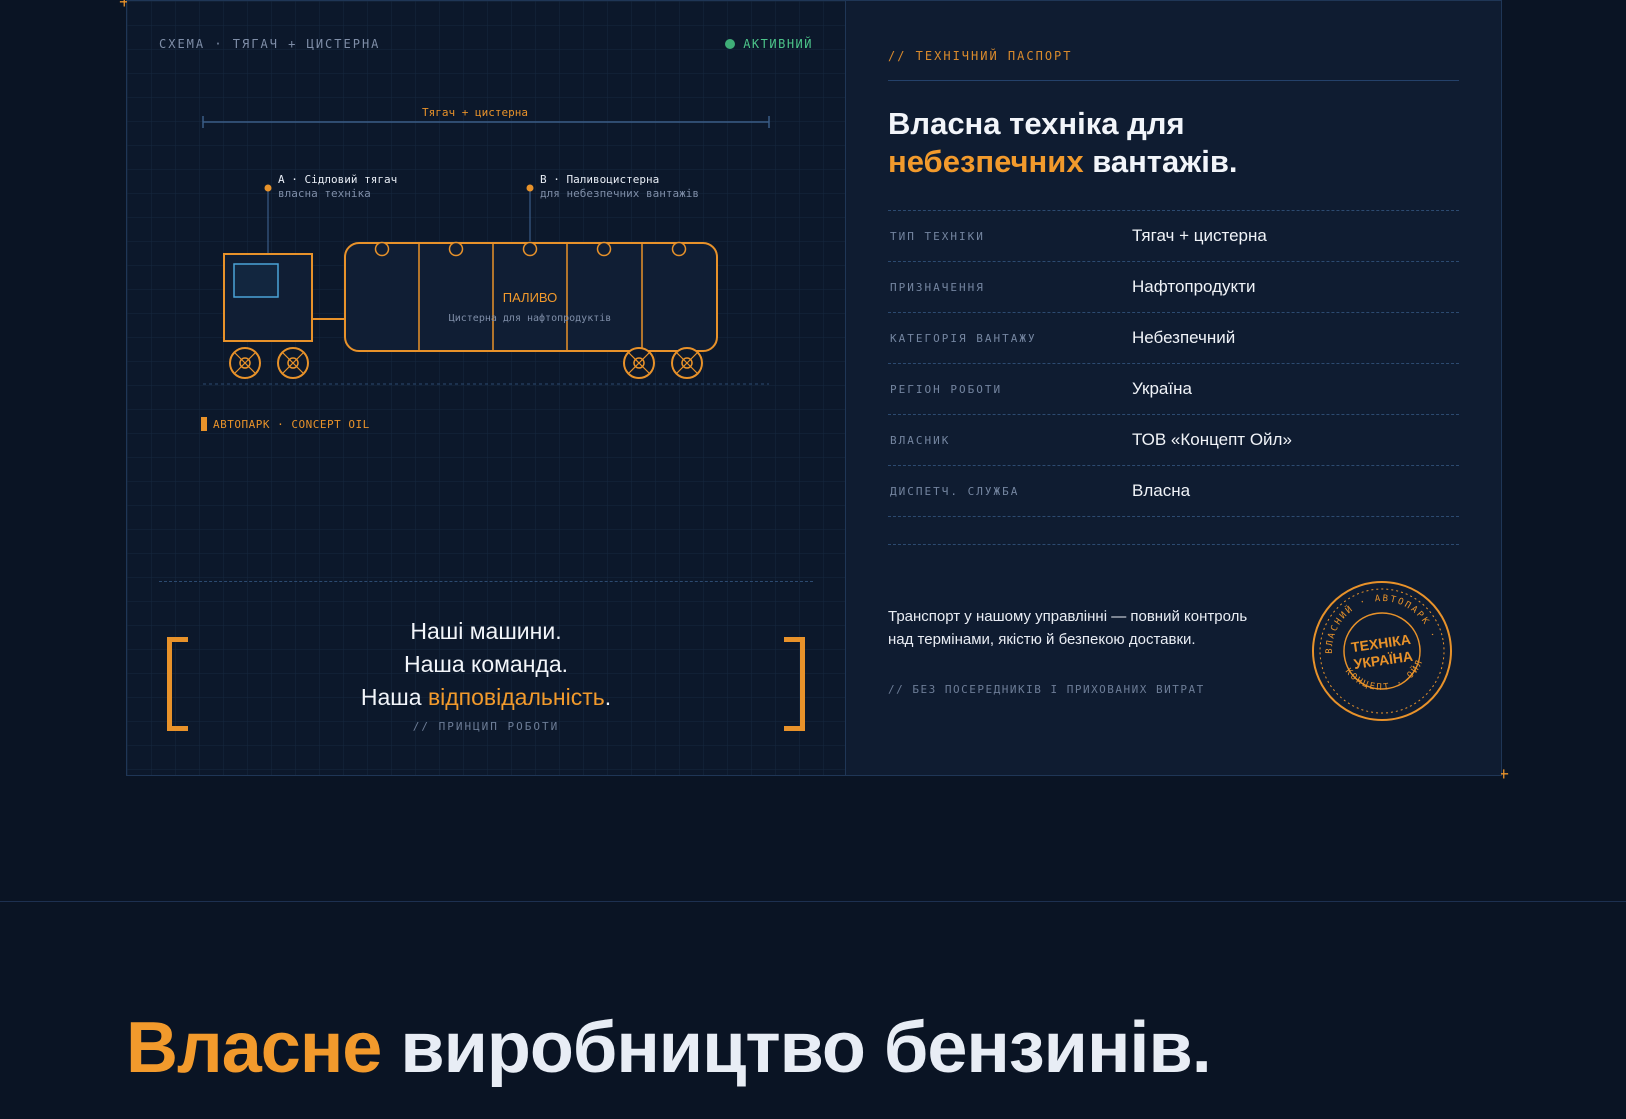 This screenshot has height=1119, width=1626. I want to click on callout-b-title: B · Паливоцистерна, so click(599, 179).